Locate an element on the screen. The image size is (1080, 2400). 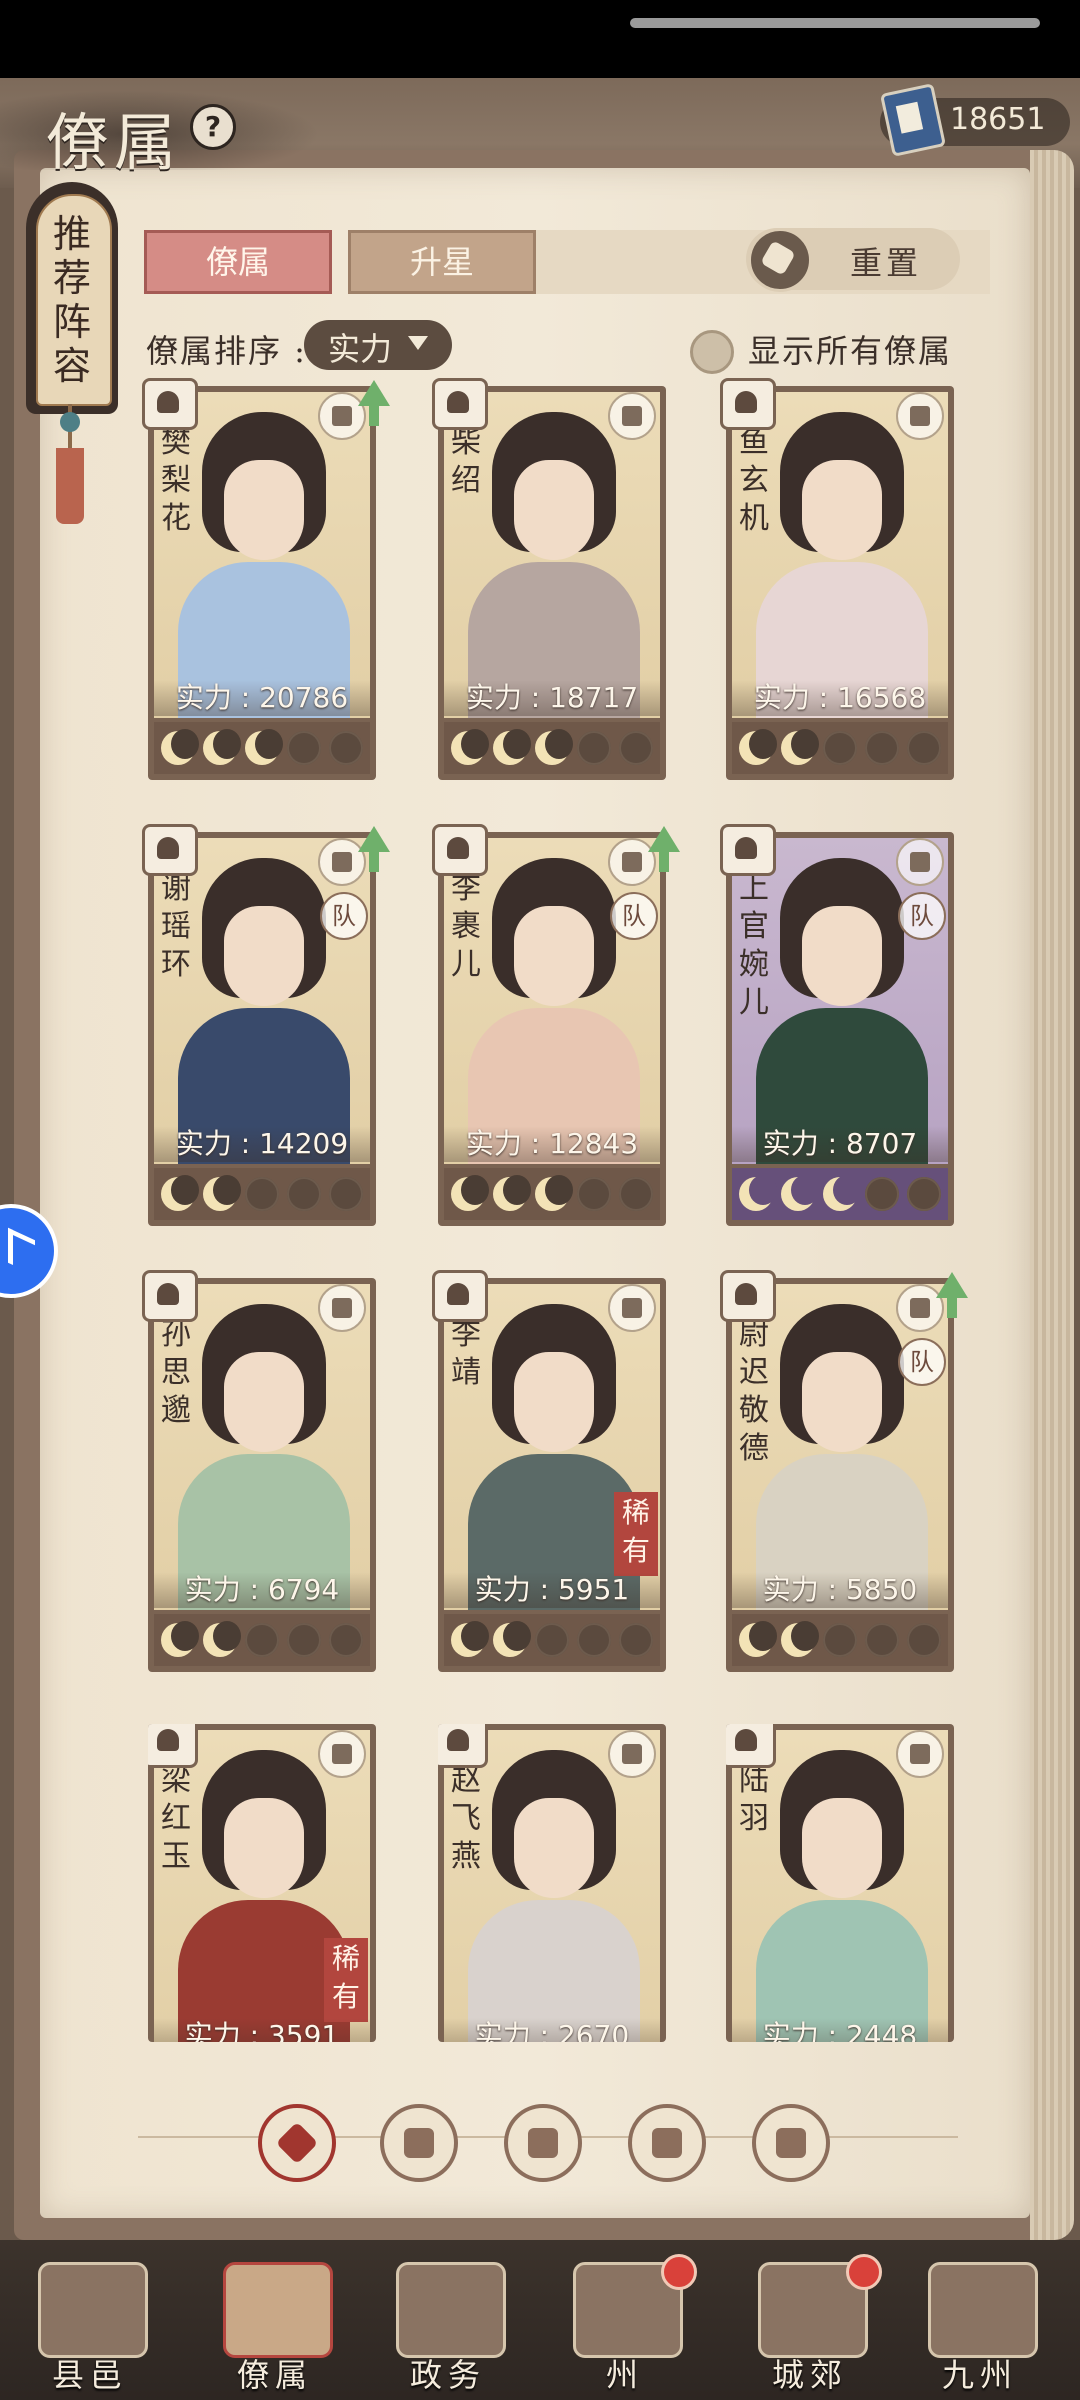
subordinate-card: 上官婉儿 队实力 : 8707 is located at coordinates (837, 1025).